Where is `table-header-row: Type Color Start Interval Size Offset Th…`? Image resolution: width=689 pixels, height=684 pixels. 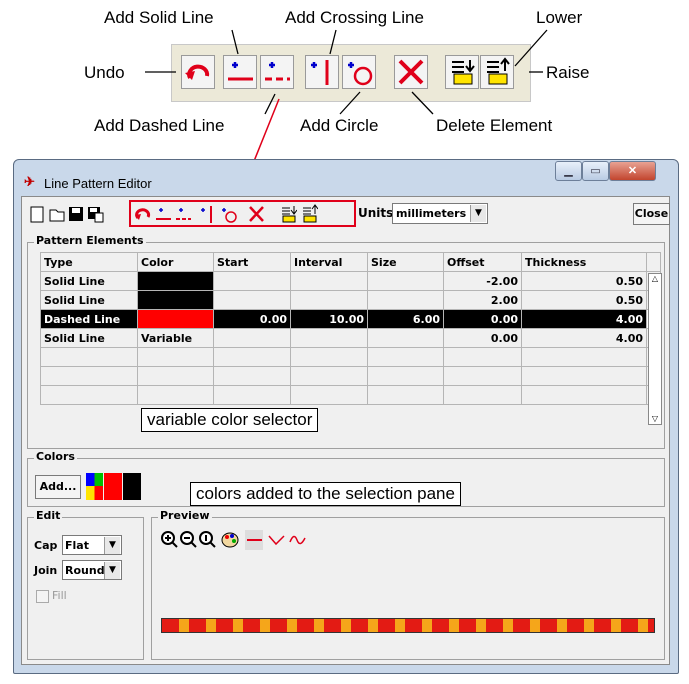 table-header-row: Type Color Start Interval Size Offset Th… is located at coordinates (350, 262).